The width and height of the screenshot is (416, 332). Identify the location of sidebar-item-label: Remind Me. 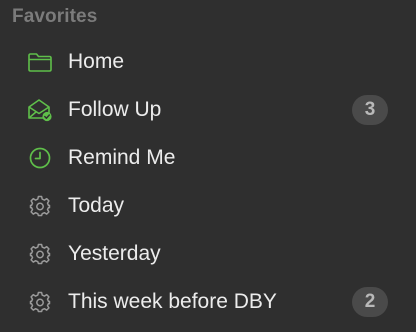
(122, 157).